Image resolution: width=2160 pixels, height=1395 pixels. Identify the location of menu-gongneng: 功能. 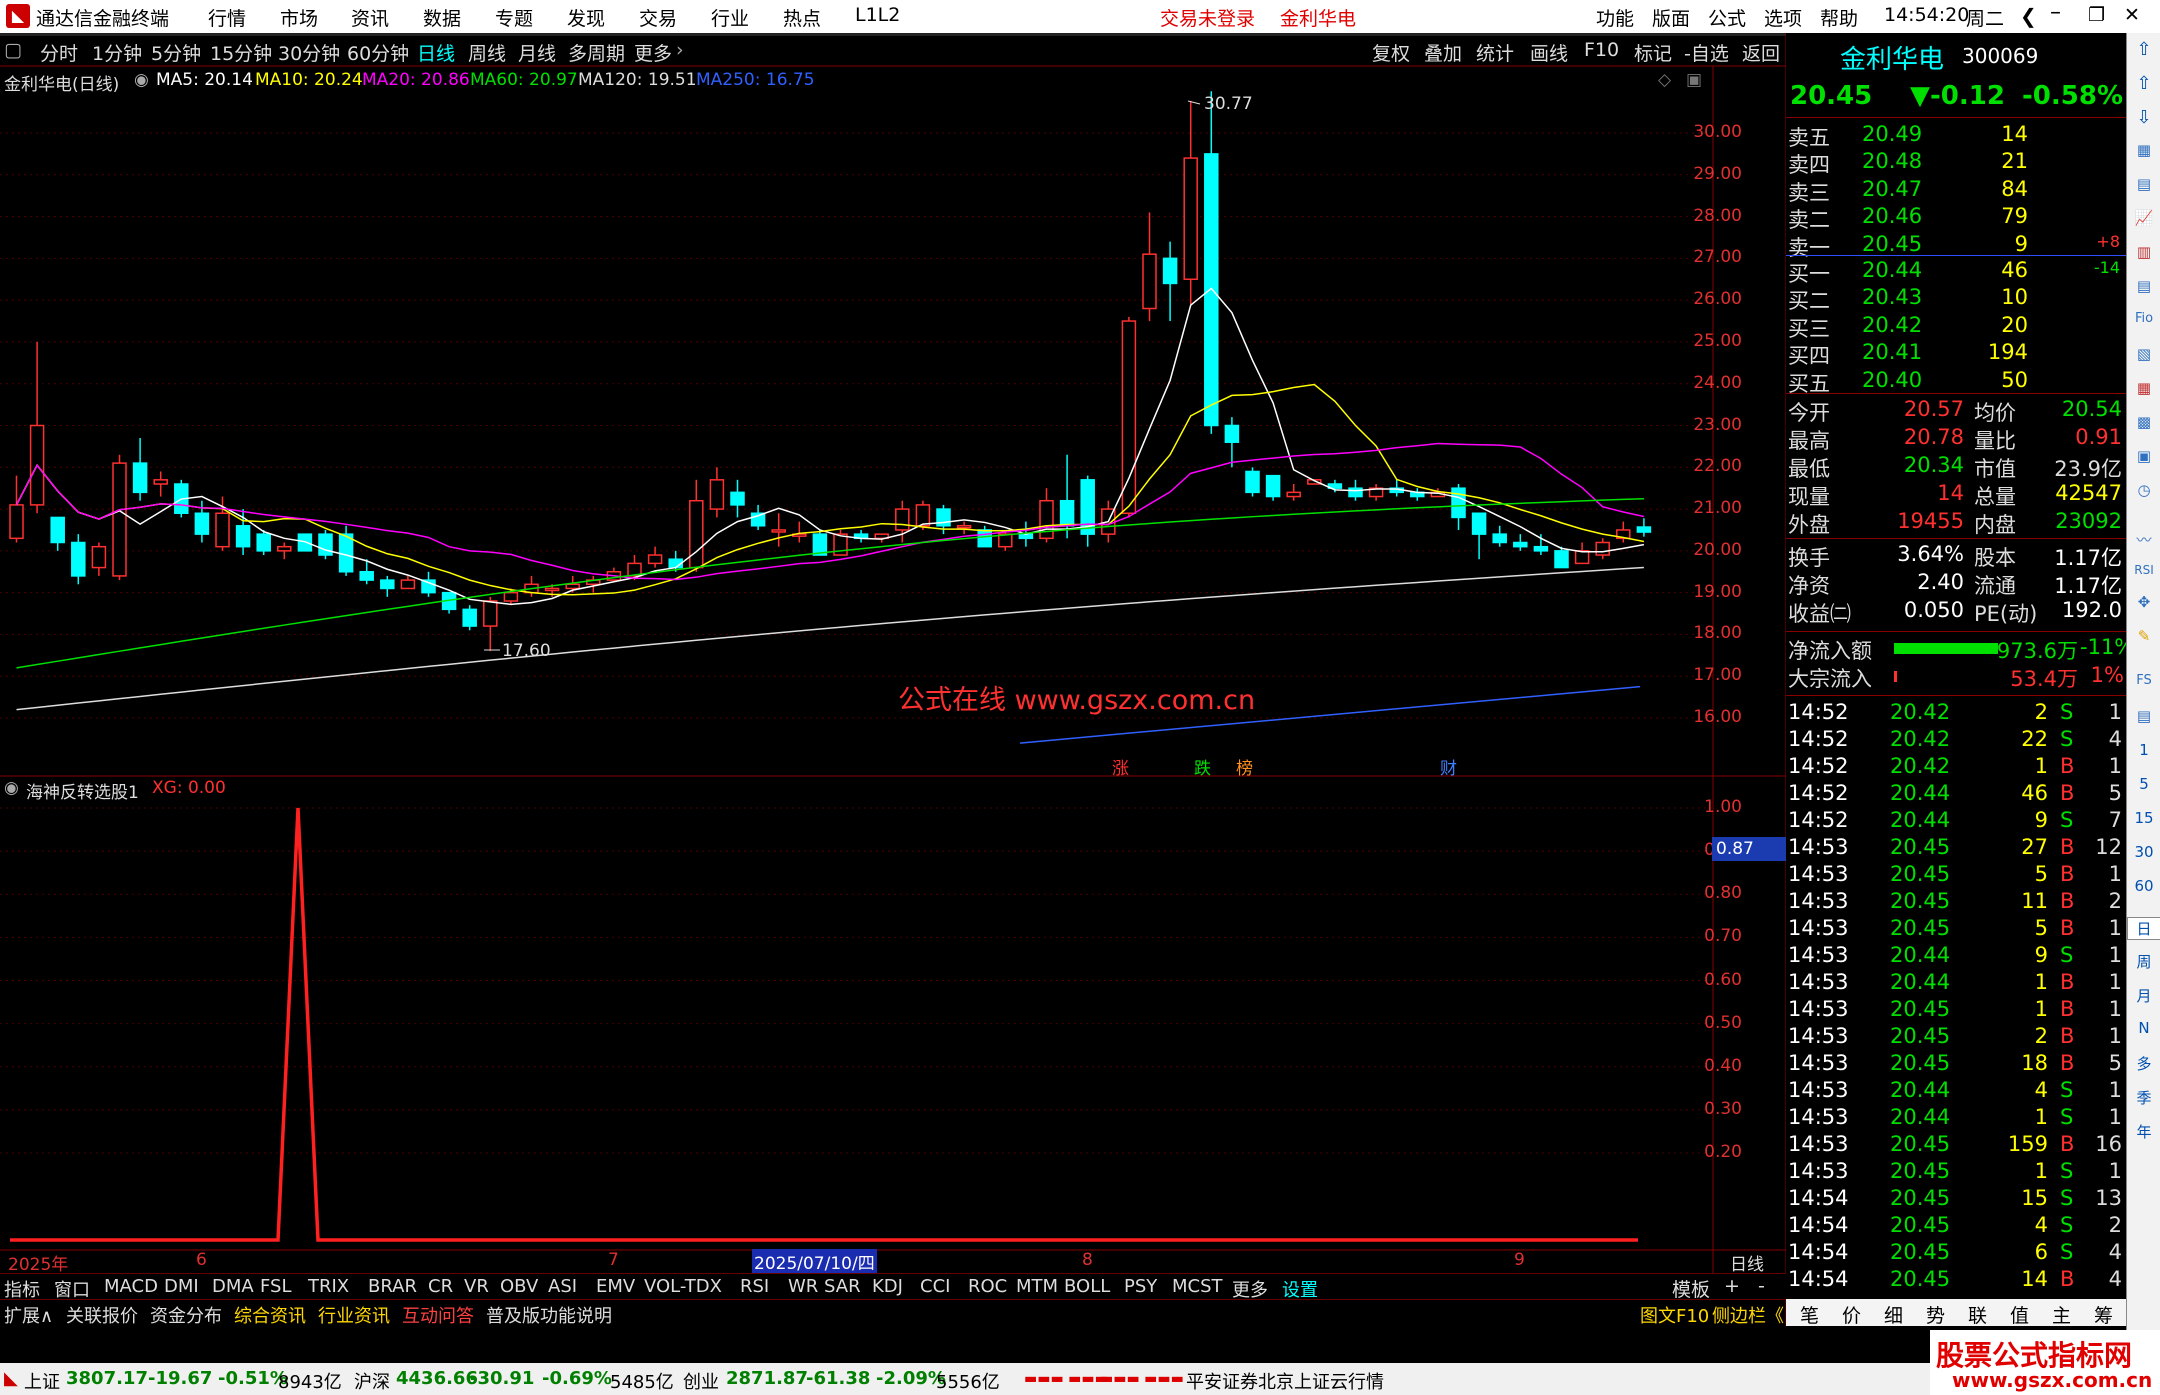
(1615, 17).